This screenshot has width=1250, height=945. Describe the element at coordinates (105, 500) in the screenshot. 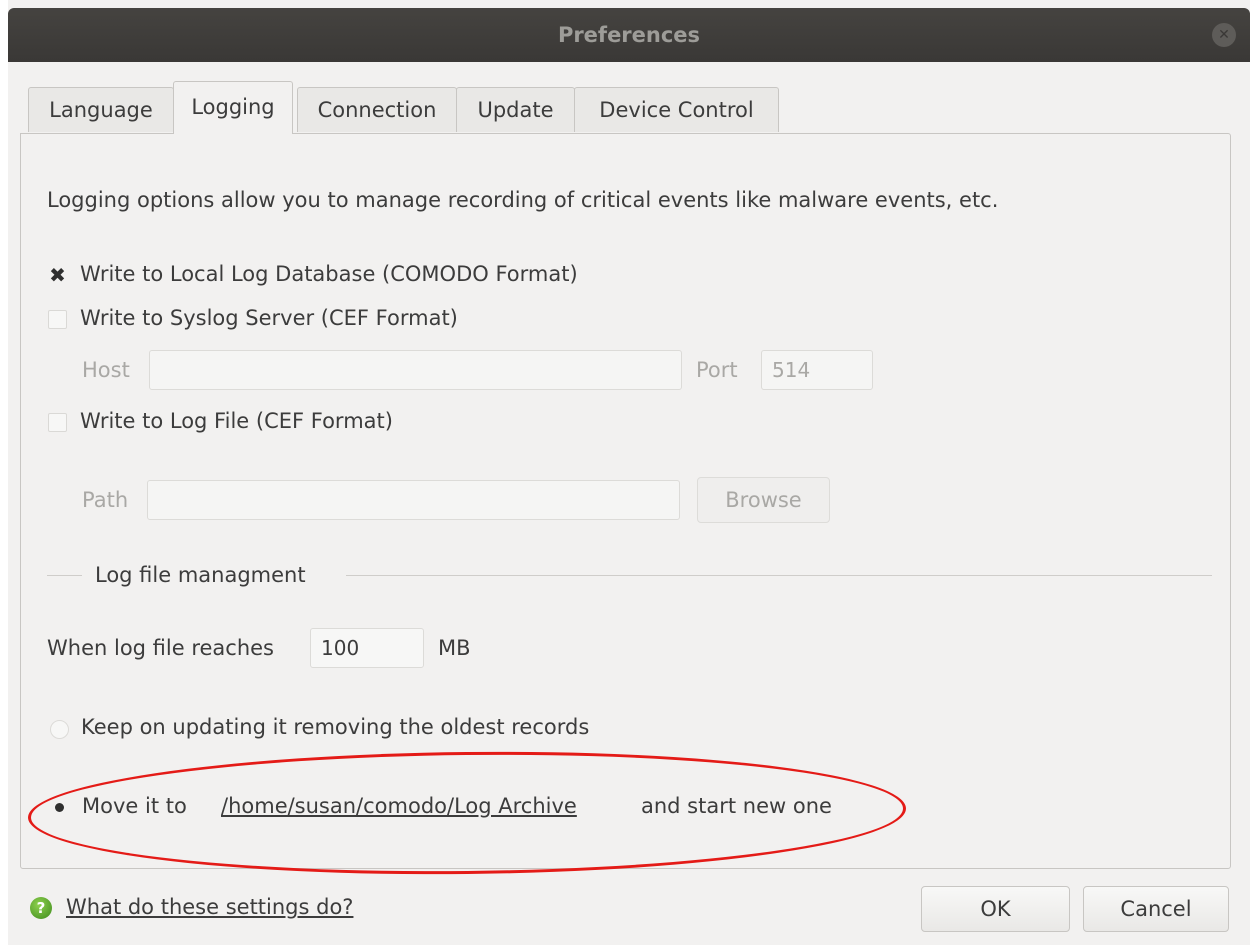

I see `path-label: Path` at that location.